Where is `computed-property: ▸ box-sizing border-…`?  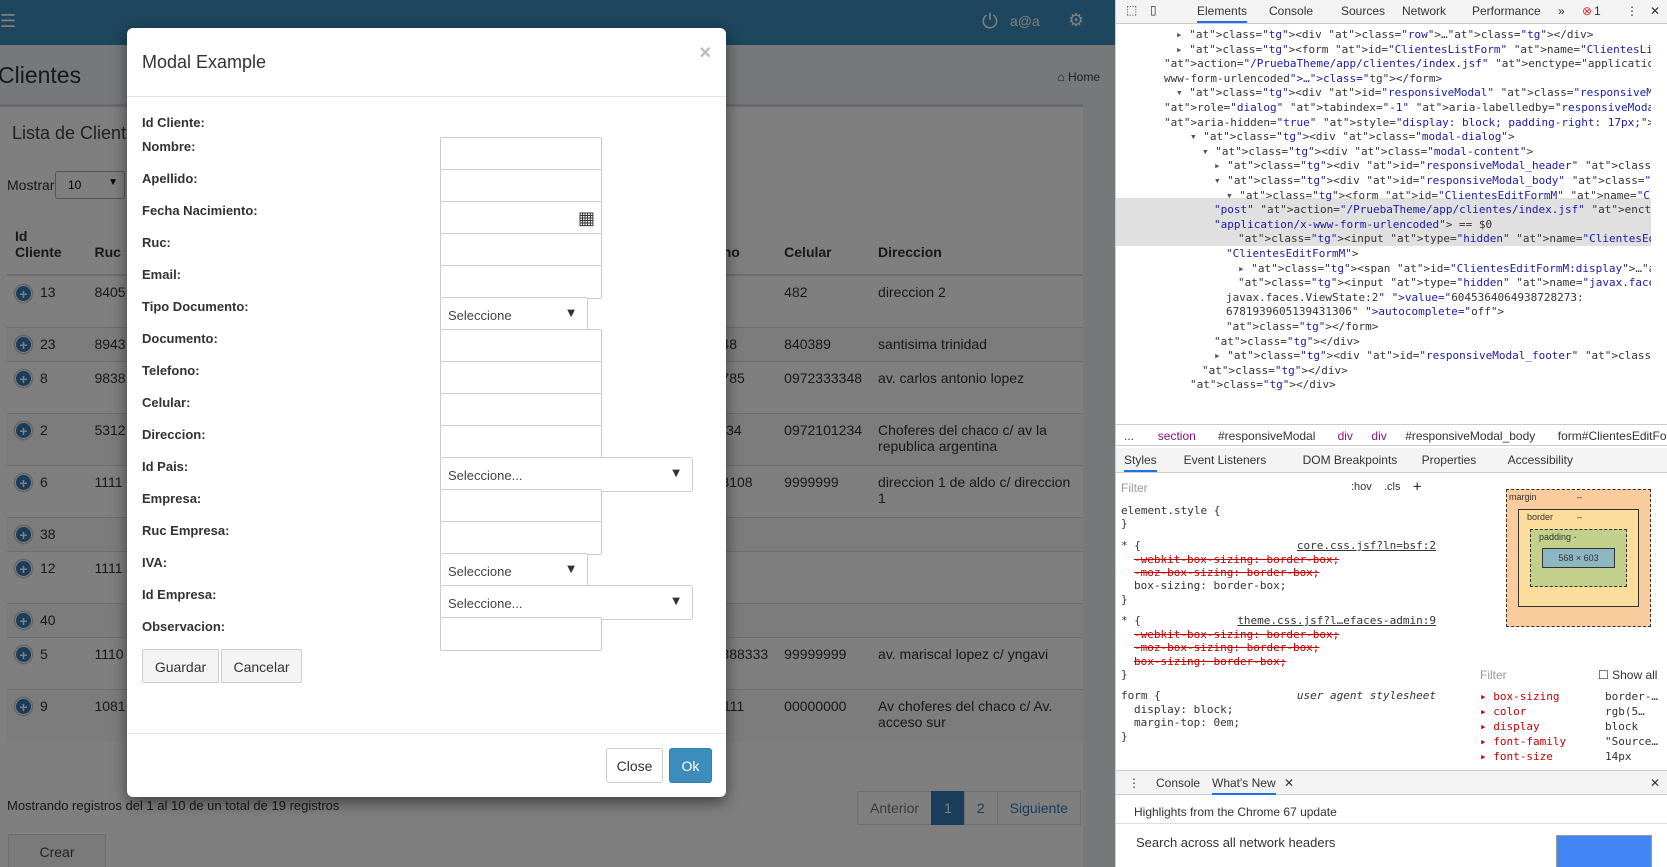 computed-property: ▸ box-sizing border-… is located at coordinates (1573, 696).